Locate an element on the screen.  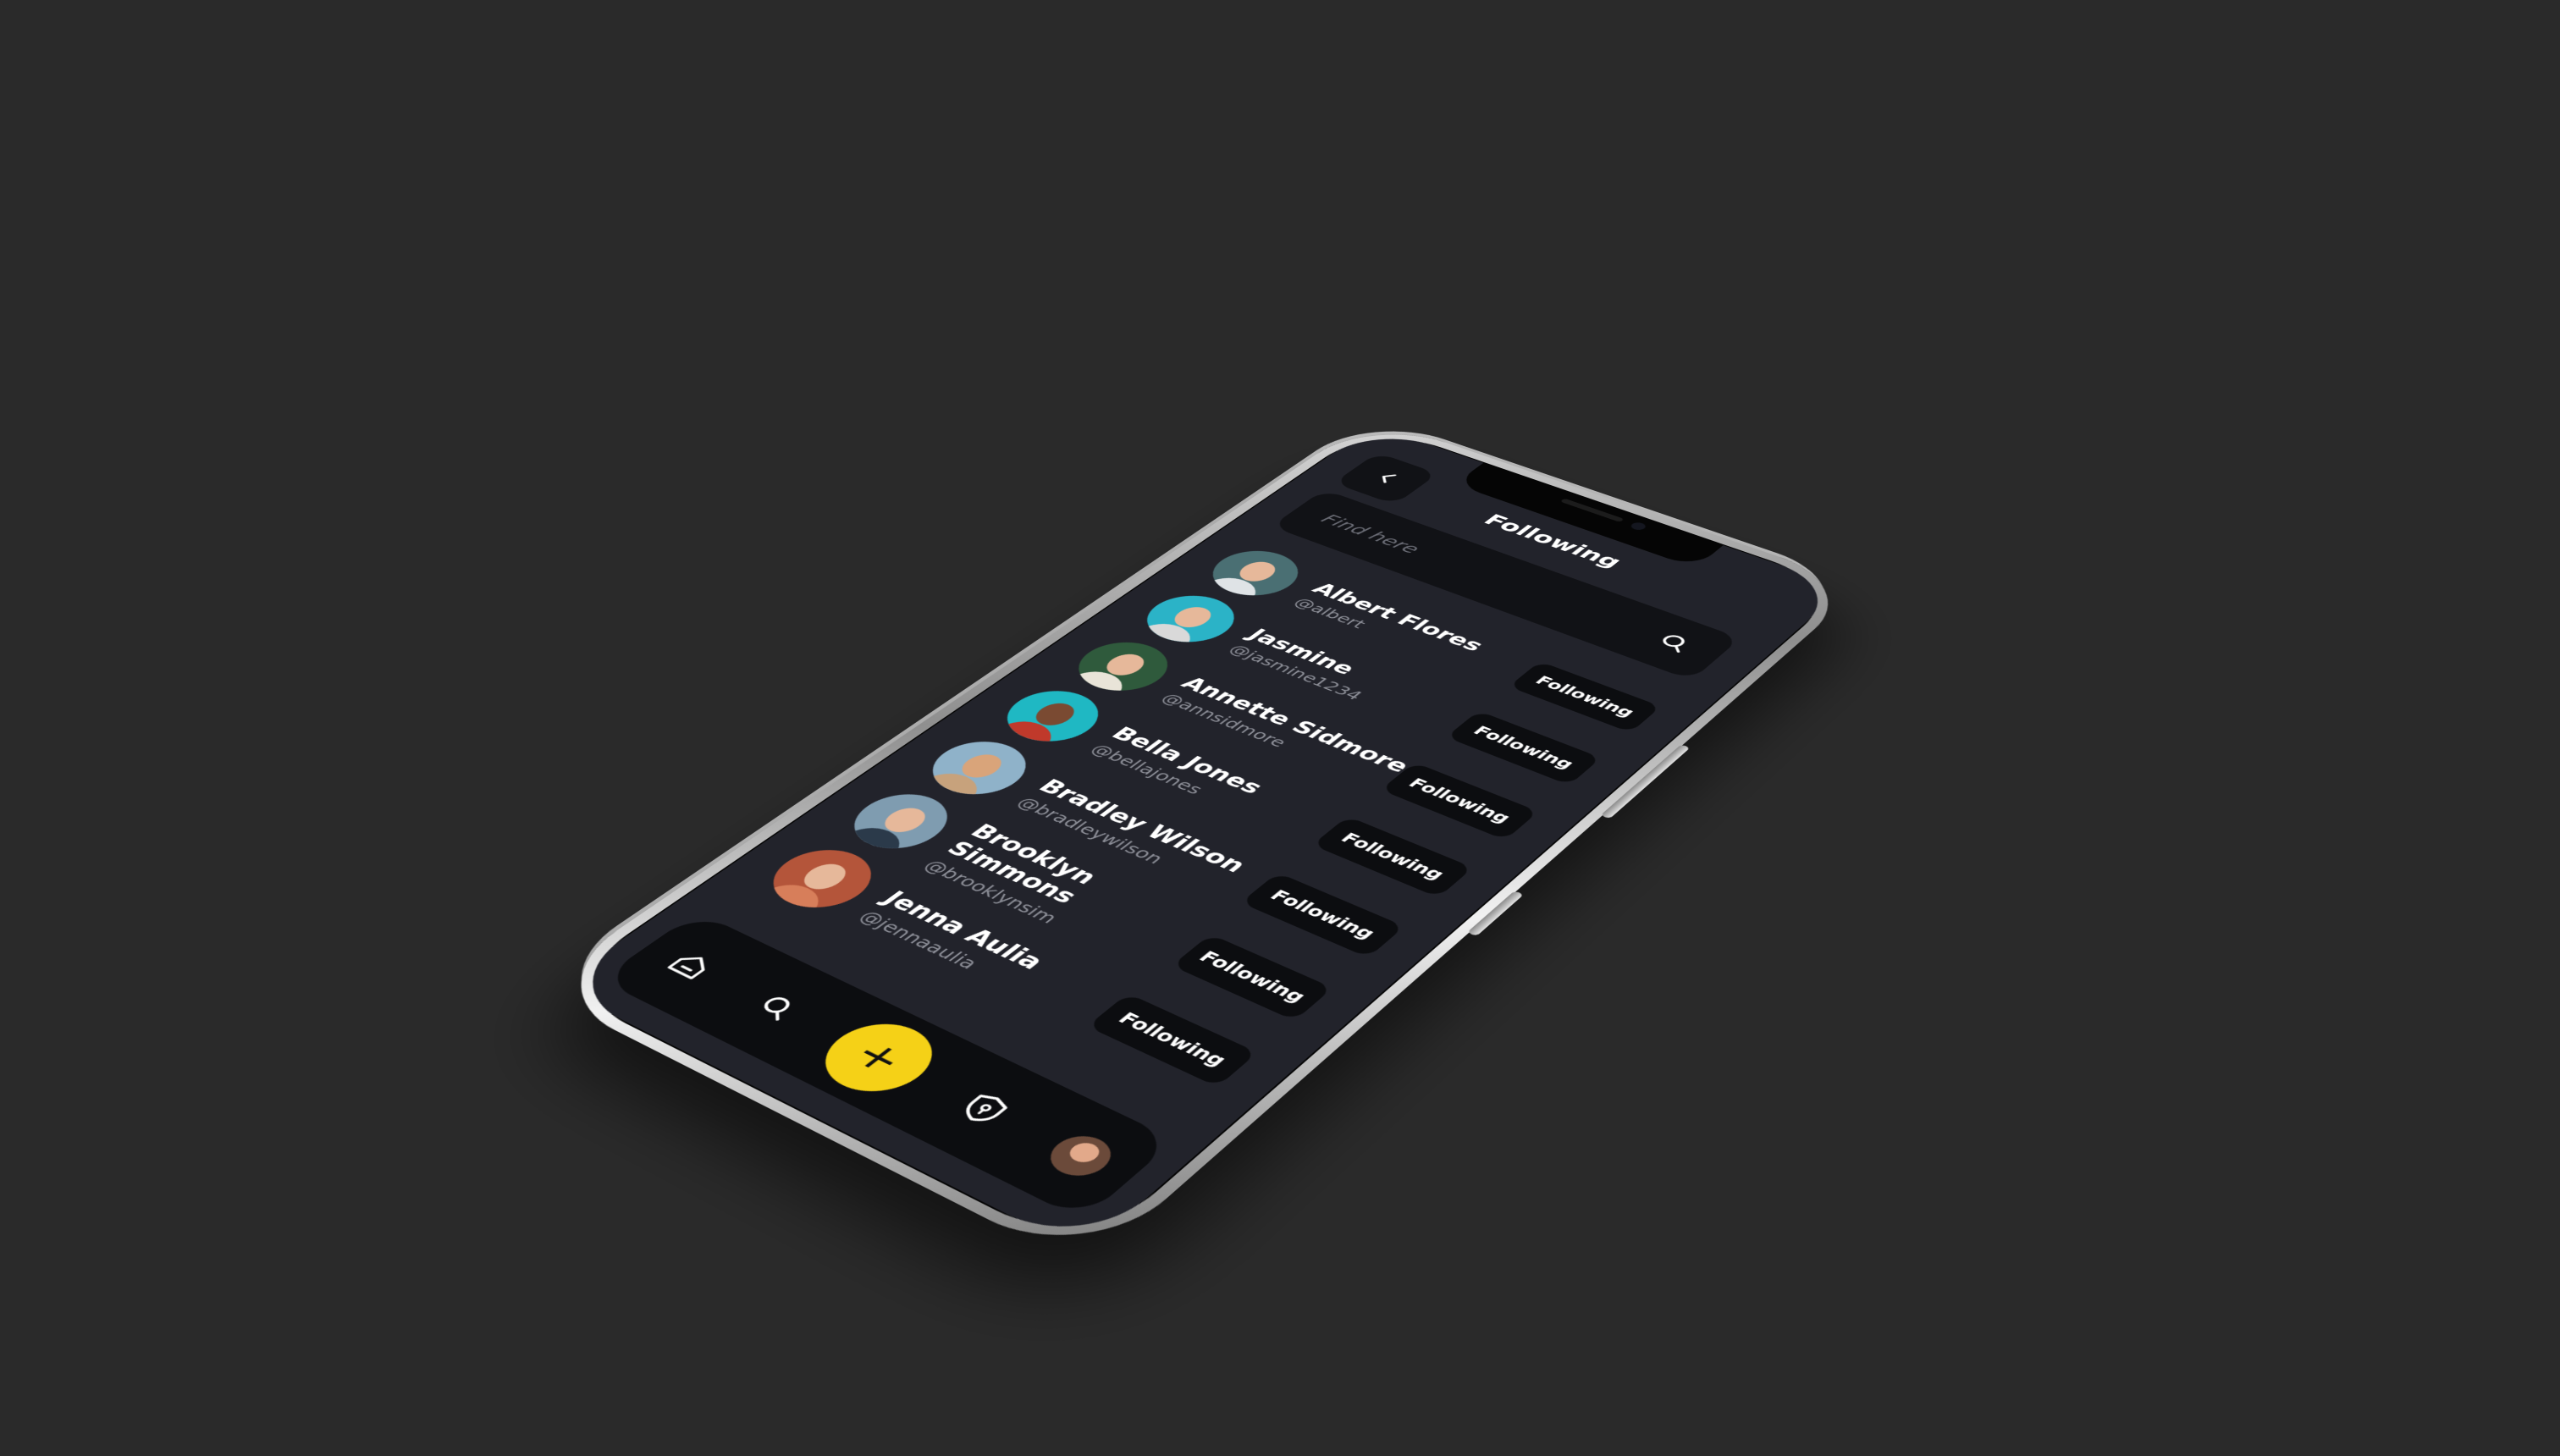
avatar is located at coordinates (1080, 1155).